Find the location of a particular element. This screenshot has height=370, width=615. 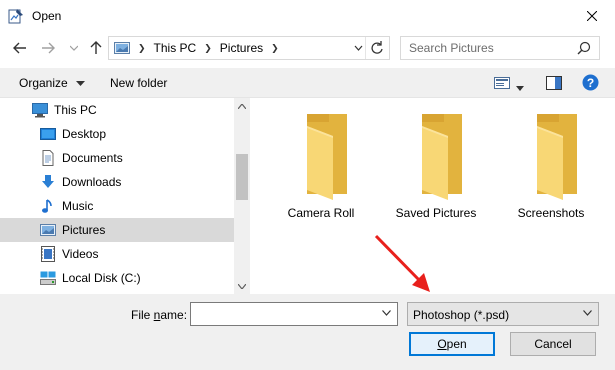

search-box is located at coordinates (500, 48).